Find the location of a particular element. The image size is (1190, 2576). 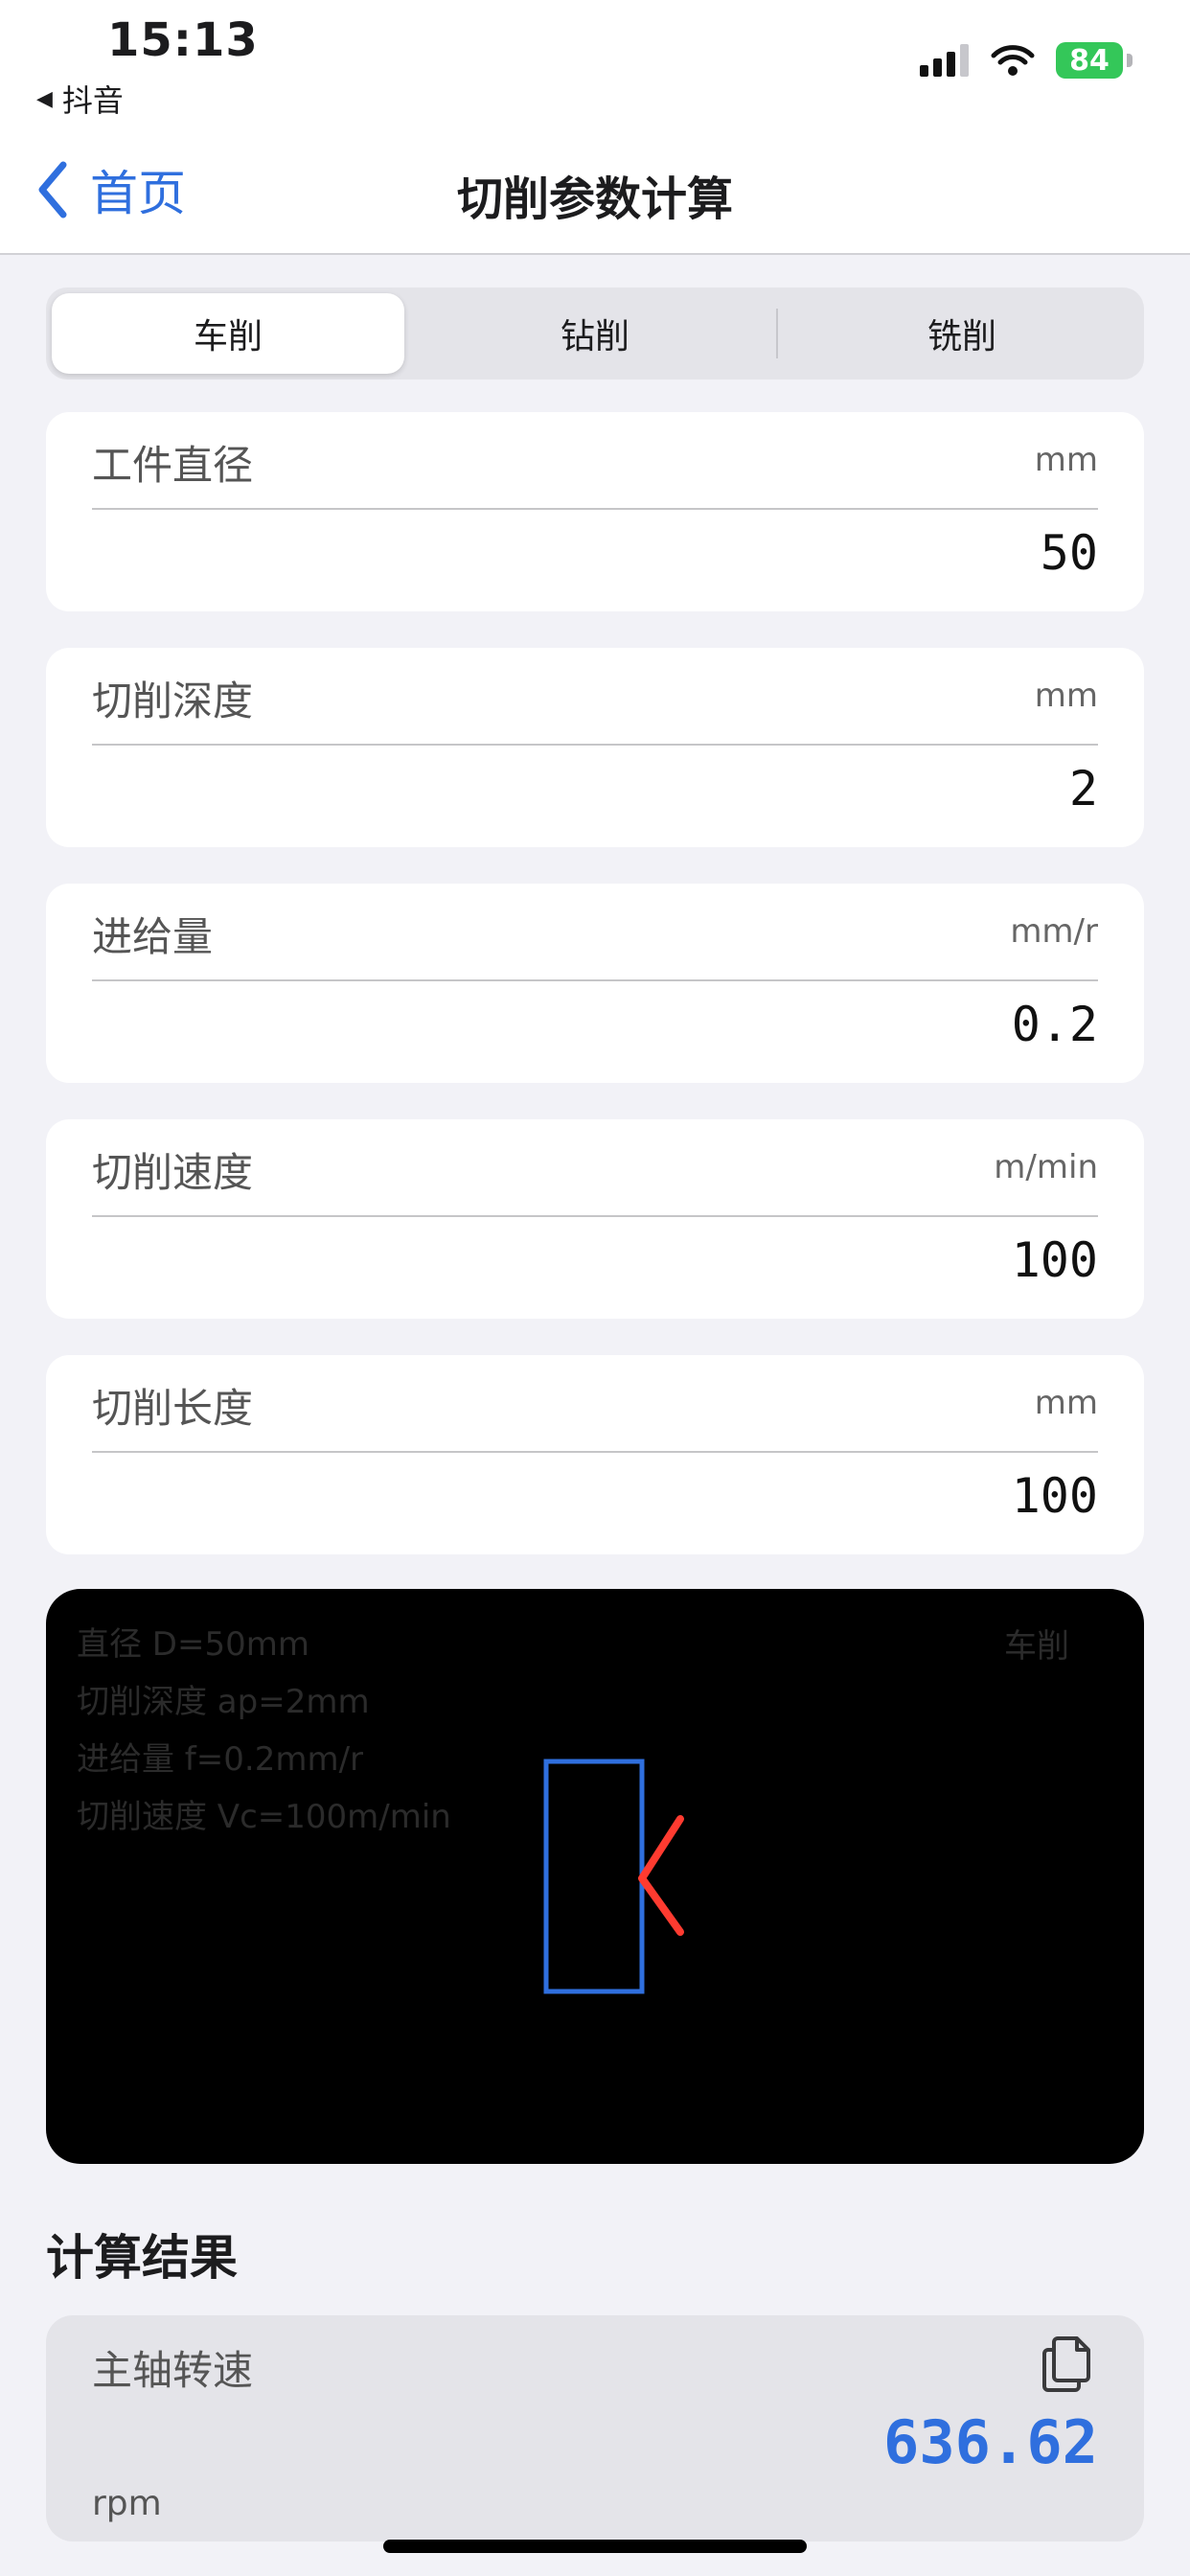

status-indicators: 84 is located at coordinates (1027, 60).